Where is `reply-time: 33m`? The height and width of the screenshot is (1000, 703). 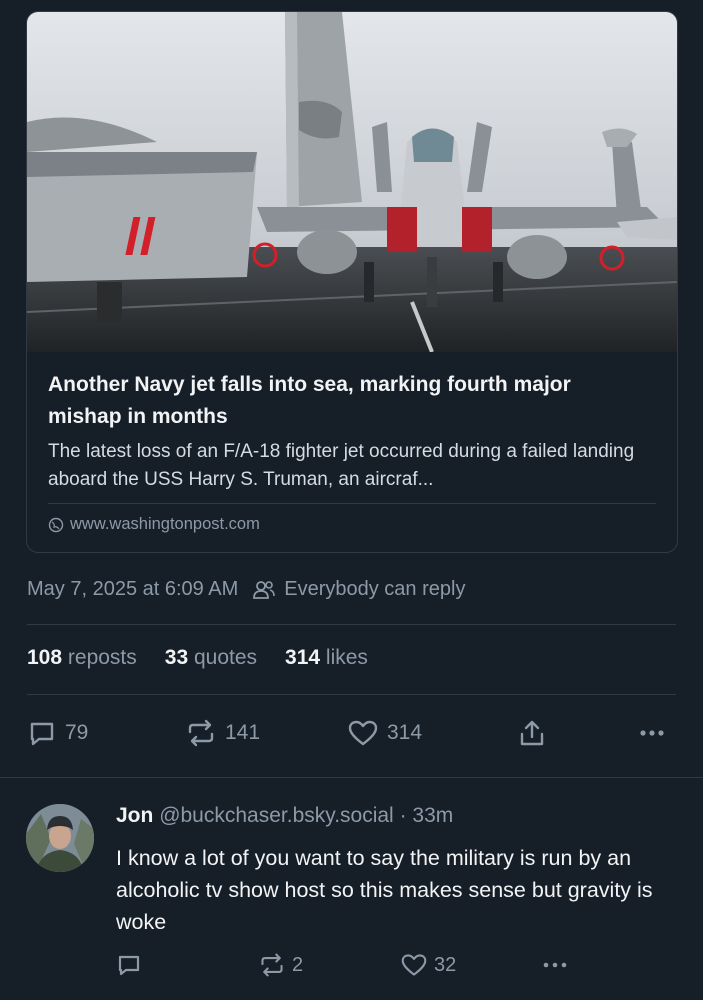
reply-time: 33m is located at coordinates (432, 815).